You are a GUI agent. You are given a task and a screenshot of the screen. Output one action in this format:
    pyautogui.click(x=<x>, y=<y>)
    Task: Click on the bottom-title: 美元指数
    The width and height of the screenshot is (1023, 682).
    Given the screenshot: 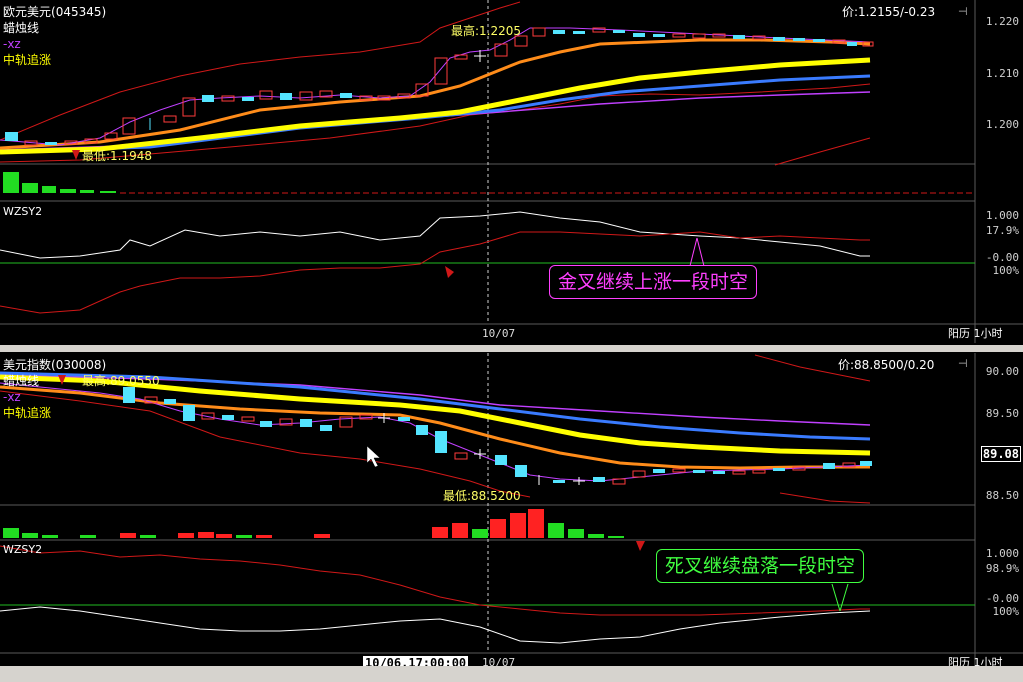 What is the action you would take?
    pyautogui.click(x=27, y=365)
    